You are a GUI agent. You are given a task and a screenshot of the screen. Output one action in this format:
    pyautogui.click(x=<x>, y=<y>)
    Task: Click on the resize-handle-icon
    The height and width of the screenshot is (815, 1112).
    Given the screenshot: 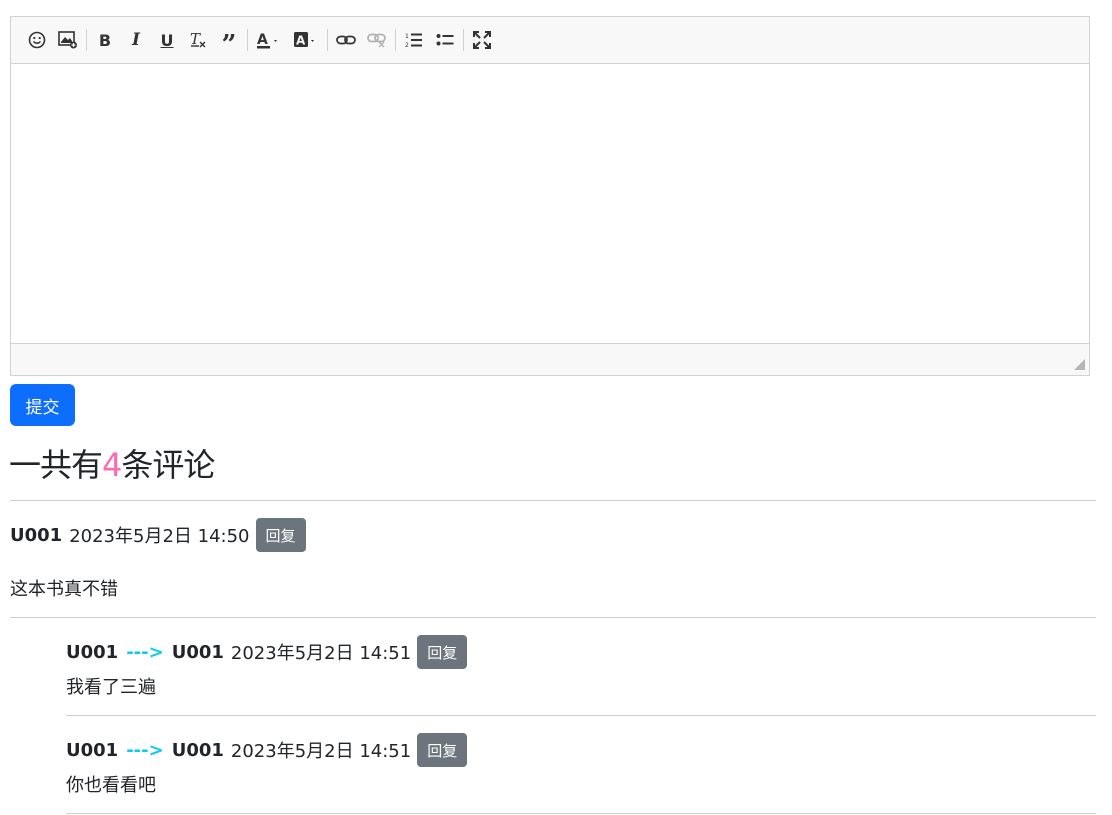 What is the action you would take?
    pyautogui.click(x=1079, y=364)
    